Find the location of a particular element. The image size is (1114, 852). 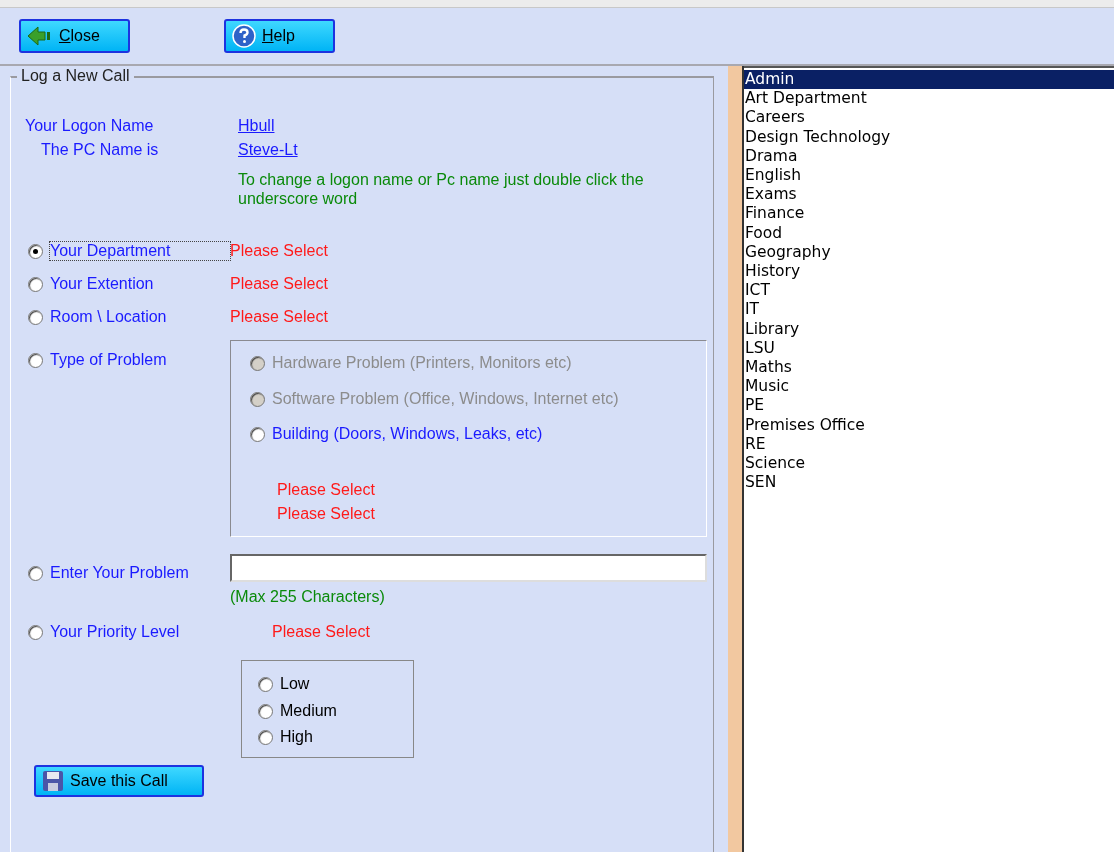

list-item: Maths is located at coordinates (929, 368).